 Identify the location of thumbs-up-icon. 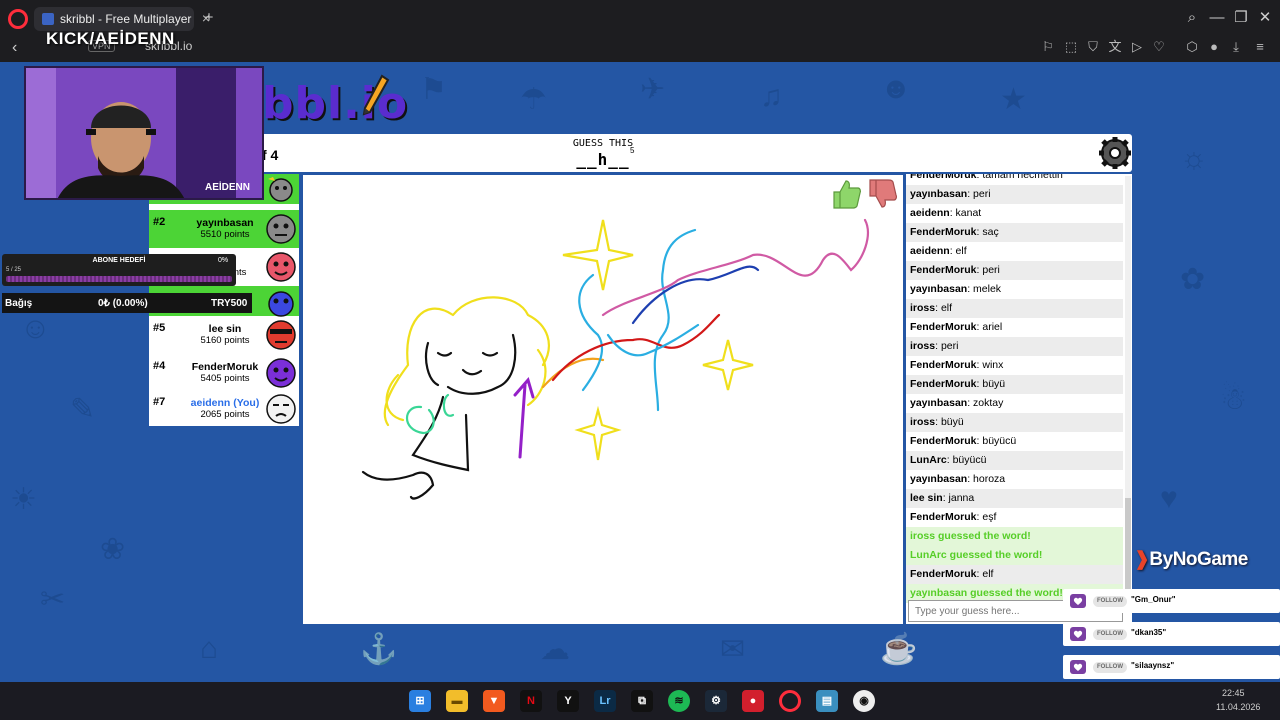
(846, 194).